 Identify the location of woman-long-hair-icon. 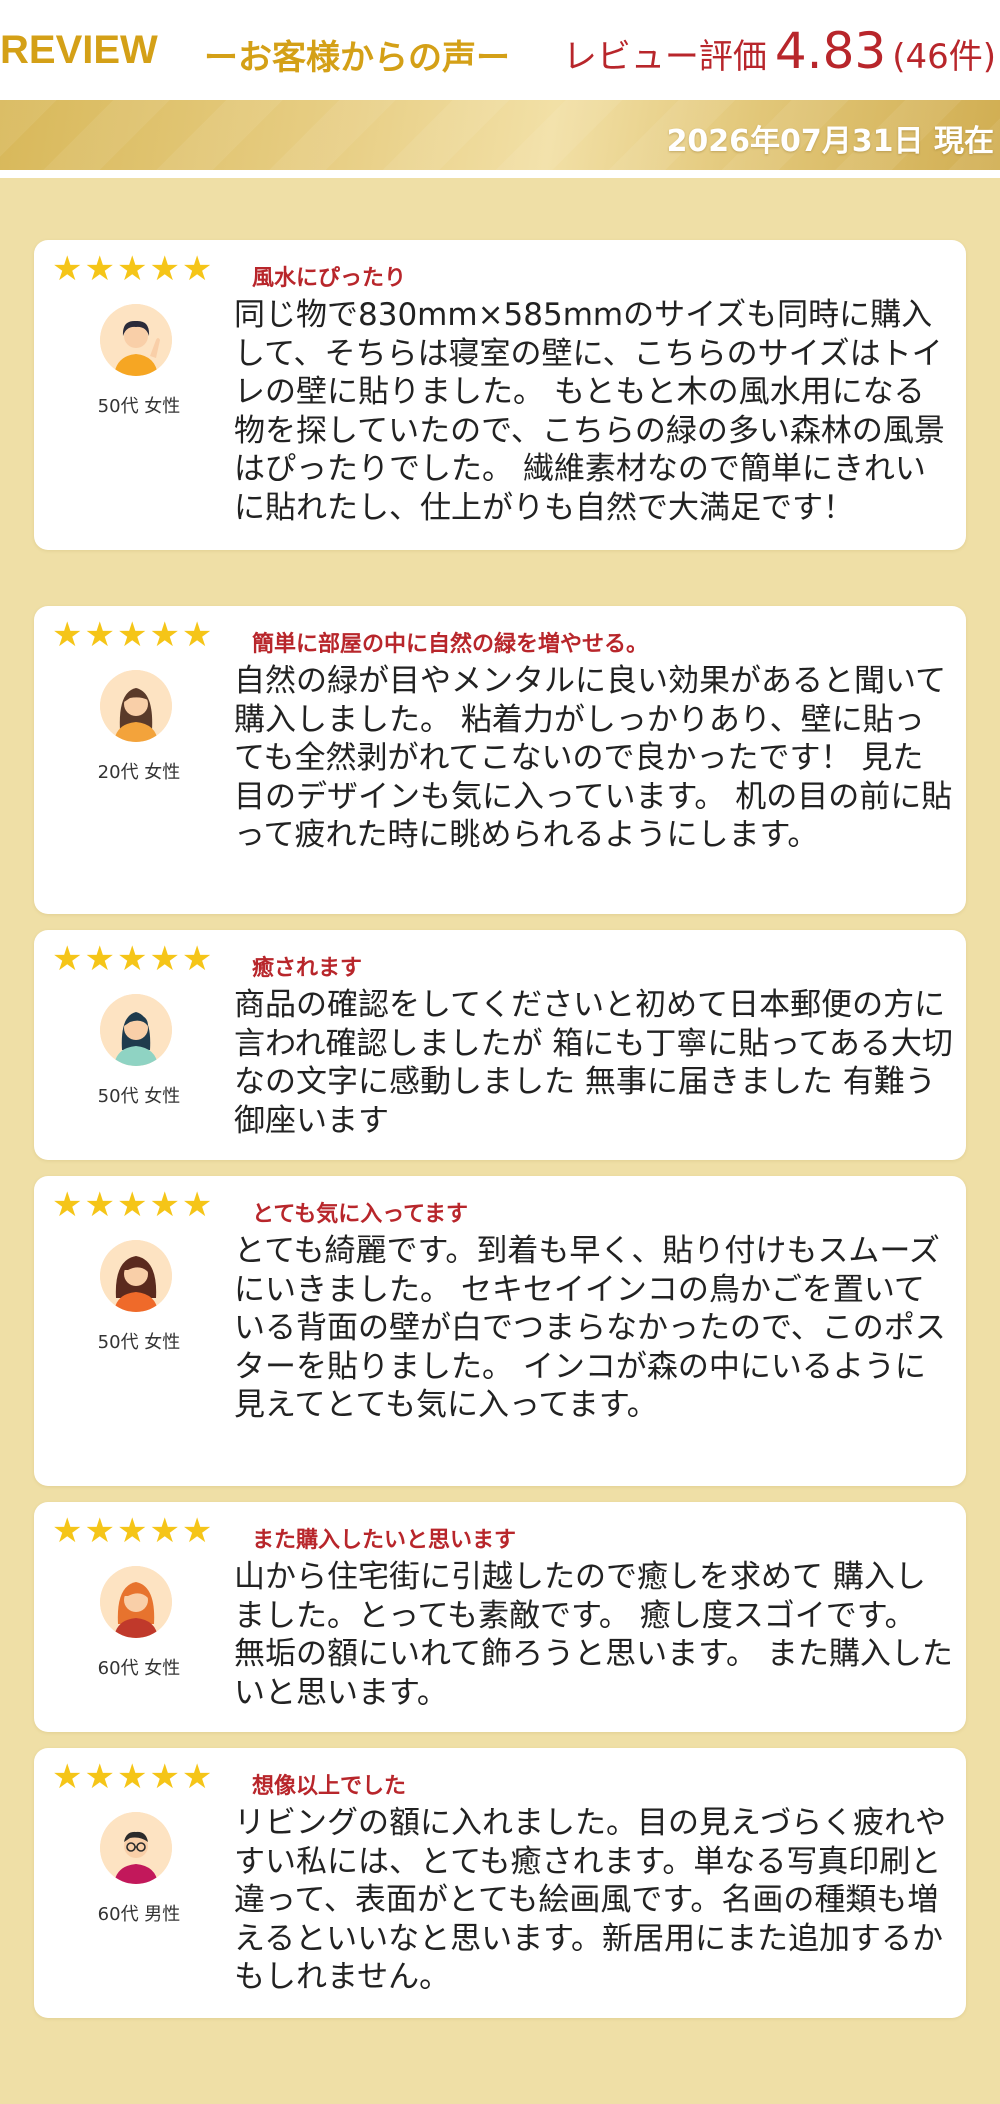
(136, 706).